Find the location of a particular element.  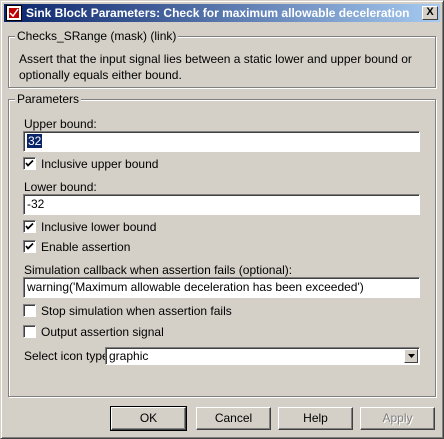

help-button: Help is located at coordinates (315, 418).